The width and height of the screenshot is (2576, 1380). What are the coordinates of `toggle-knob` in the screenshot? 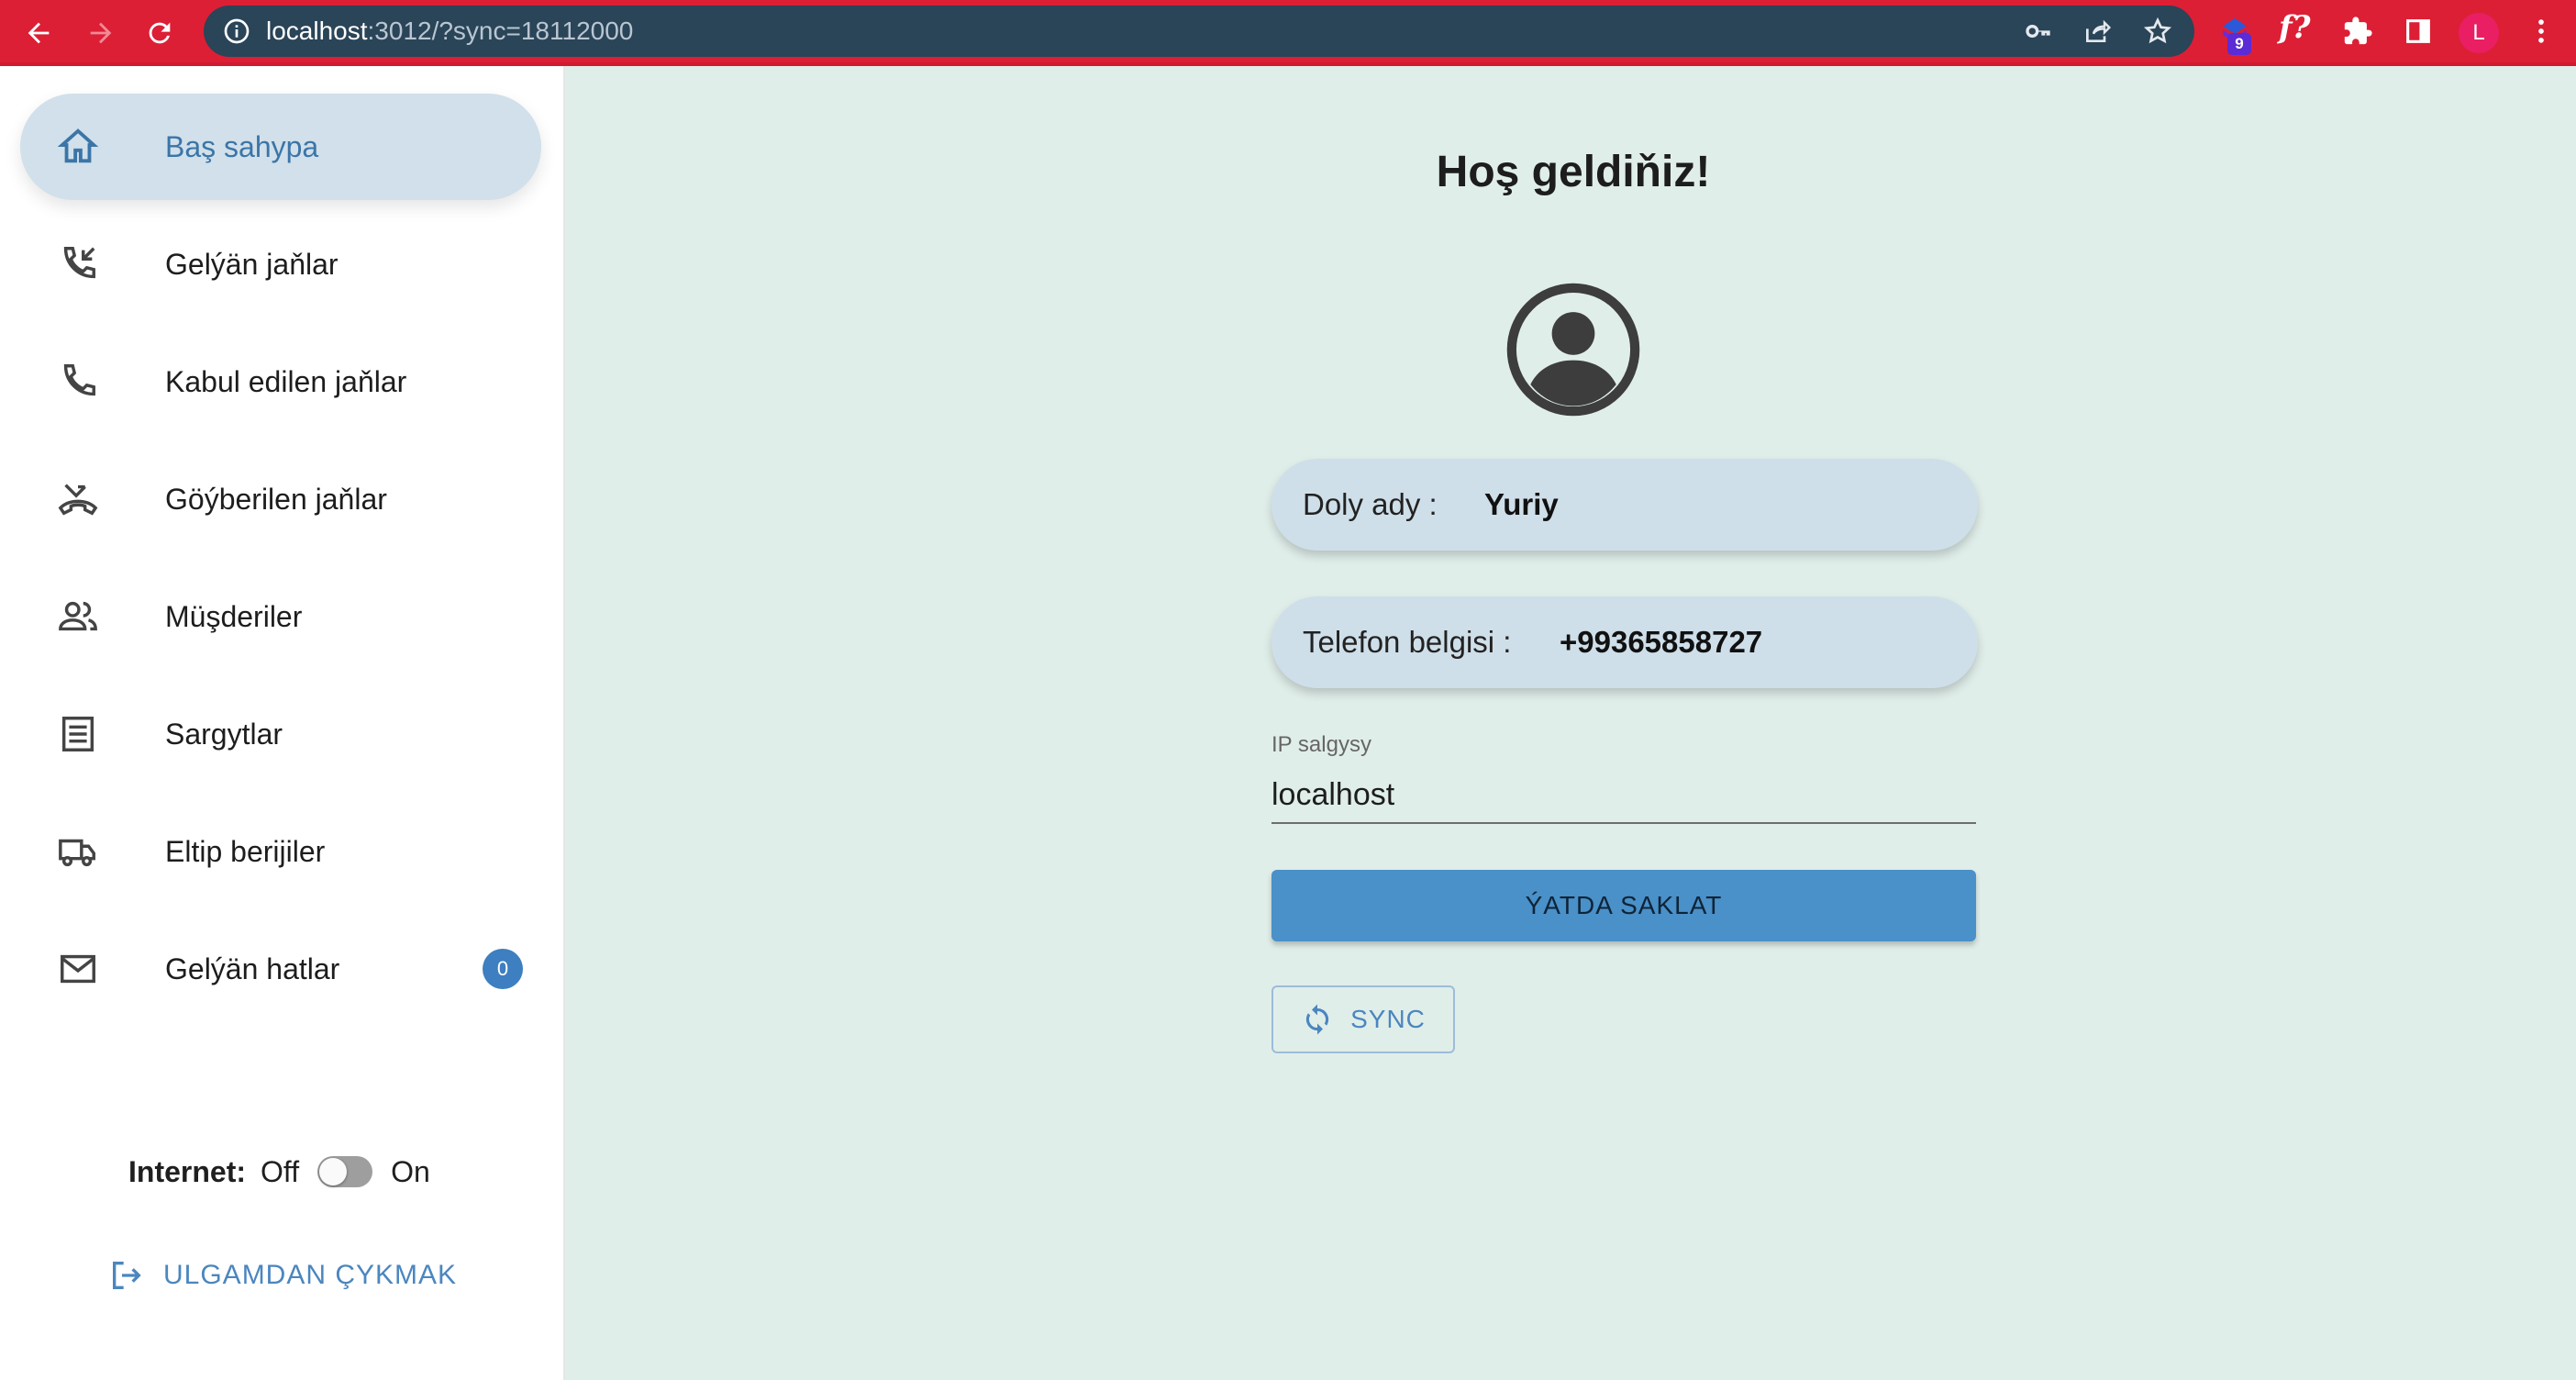 It's located at (333, 1171).